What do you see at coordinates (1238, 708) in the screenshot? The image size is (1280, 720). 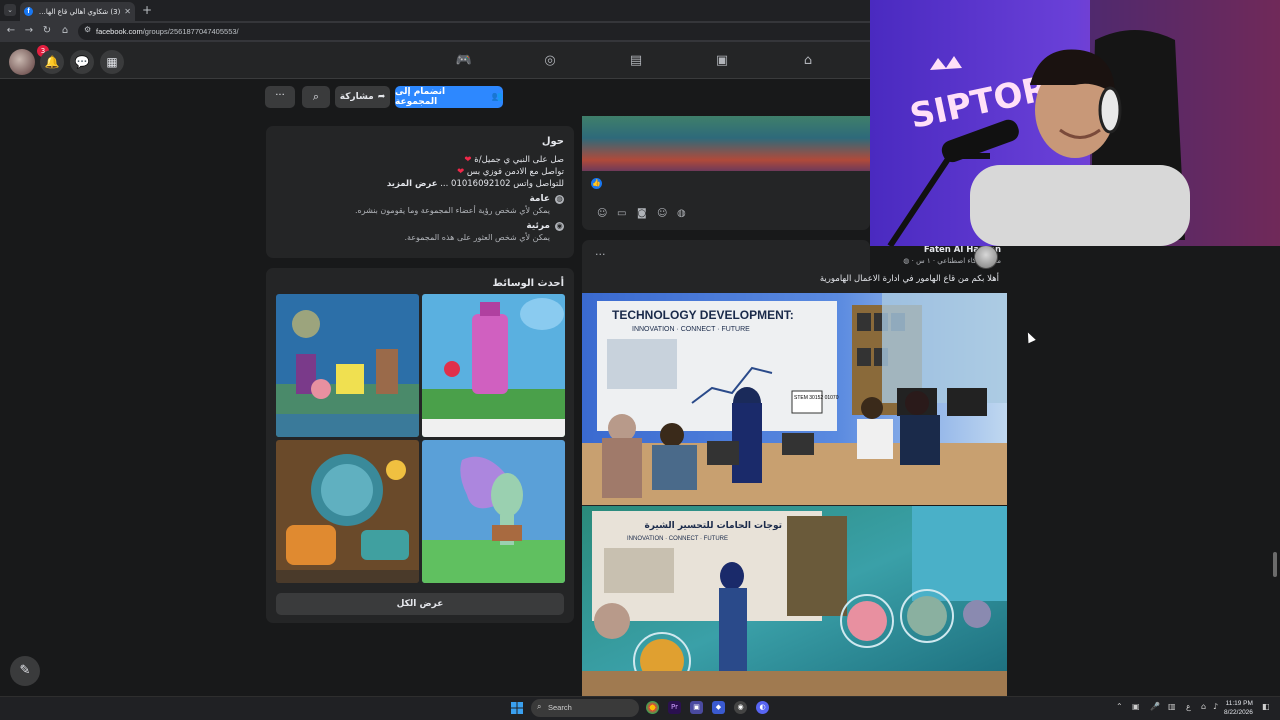 I see `taskbar-clock: 11:19 PM 8/22/2026` at bounding box center [1238, 708].